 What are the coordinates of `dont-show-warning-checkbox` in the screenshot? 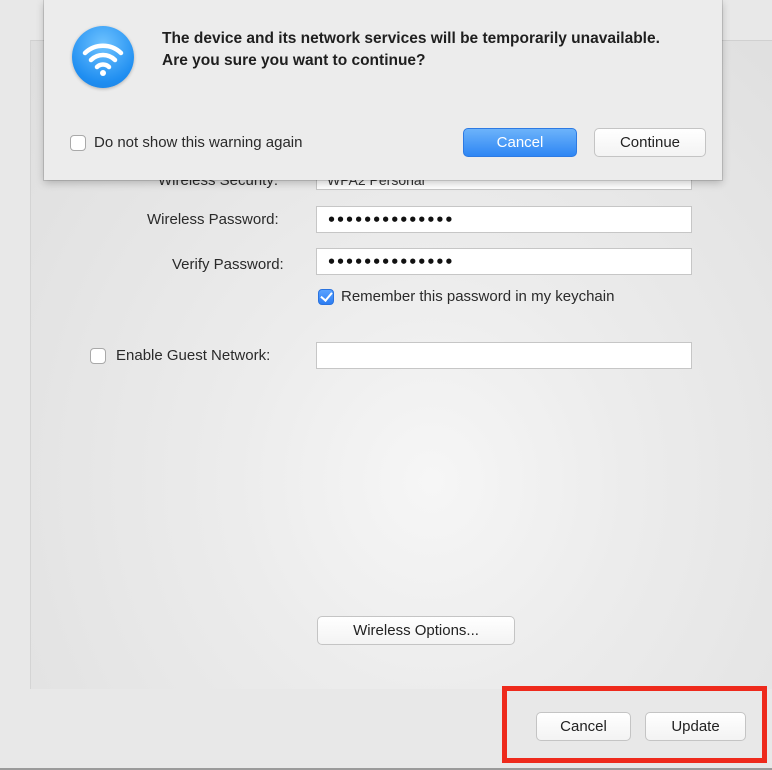 It's located at (78, 143).